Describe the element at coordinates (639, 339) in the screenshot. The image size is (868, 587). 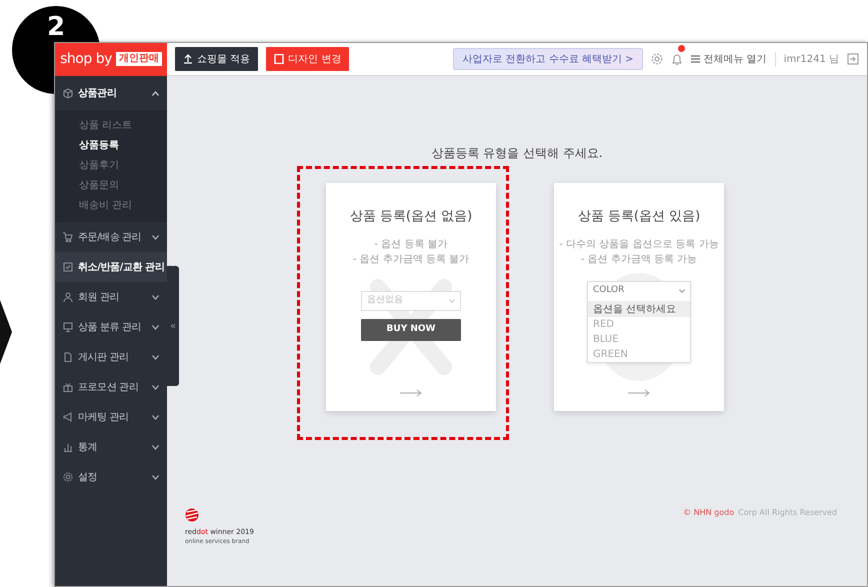
I see `dropdown-option: BLUE` at that location.